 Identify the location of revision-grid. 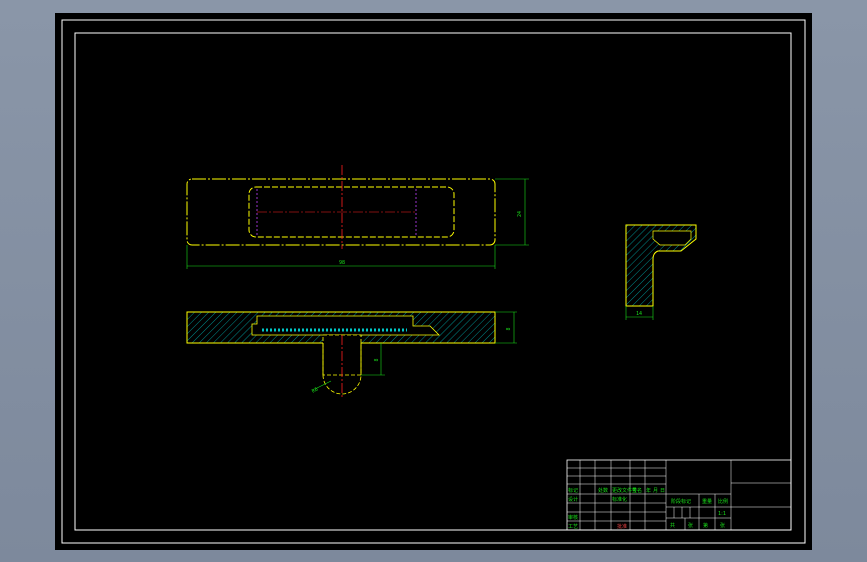
(679, 495).